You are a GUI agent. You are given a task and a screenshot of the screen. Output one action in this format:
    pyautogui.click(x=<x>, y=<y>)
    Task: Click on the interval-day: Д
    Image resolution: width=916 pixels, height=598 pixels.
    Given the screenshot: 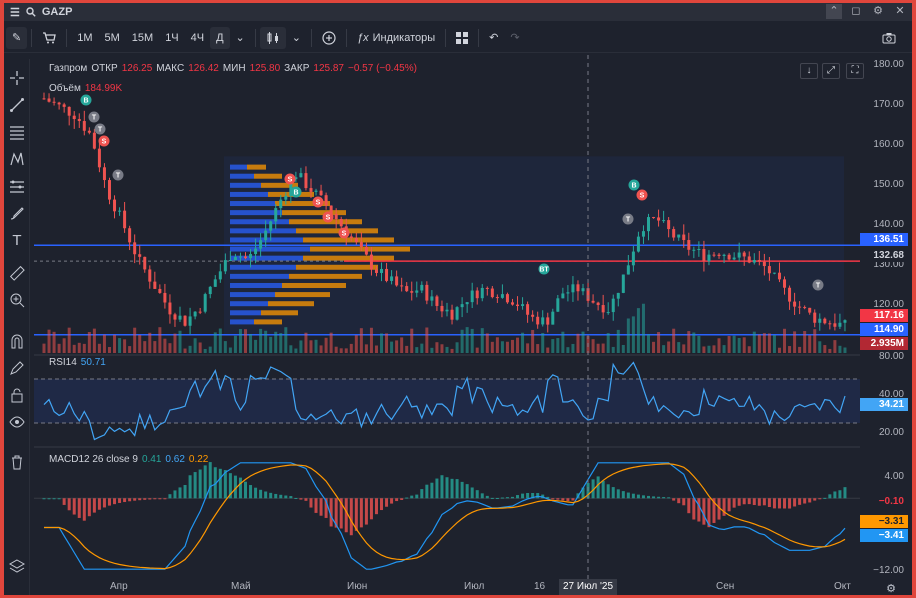 What is the action you would take?
    pyautogui.click(x=220, y=37)
    